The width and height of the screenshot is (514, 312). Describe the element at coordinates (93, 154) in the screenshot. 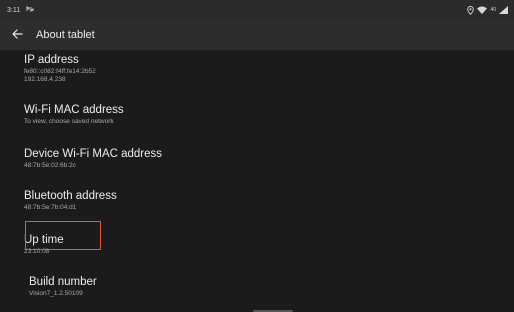

I see `device-wifi-mac-address-title: Device Wi-Fi MAC address` at that location.